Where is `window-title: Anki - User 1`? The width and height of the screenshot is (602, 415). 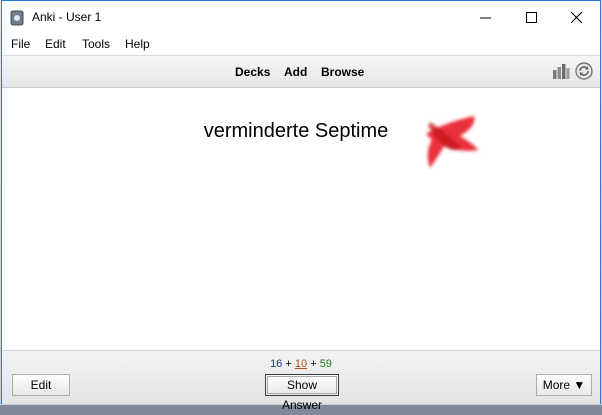
window-title: Anki - User 1 is located at coordinates (67, 17).